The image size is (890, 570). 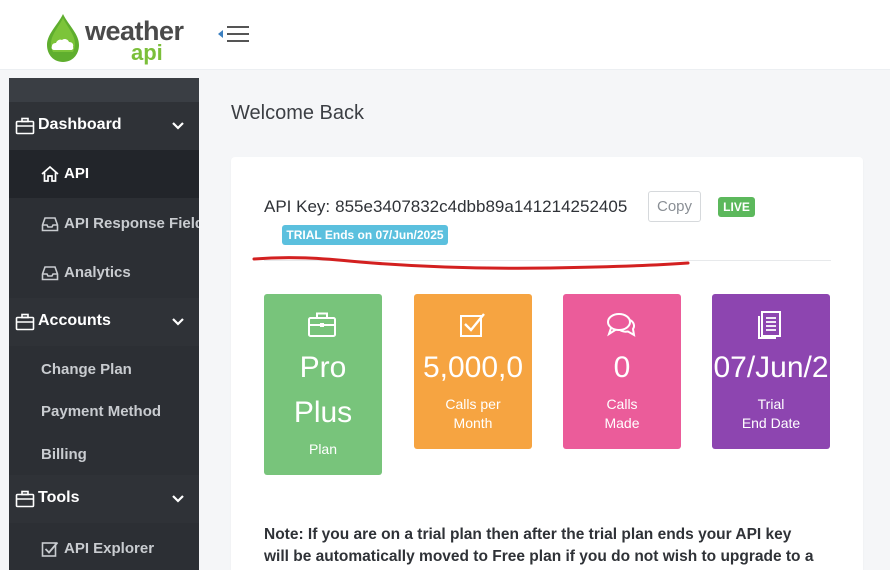 I want to click on sidebar-item-api-response-fields: API Response Fields, so click(x=104, y=224).